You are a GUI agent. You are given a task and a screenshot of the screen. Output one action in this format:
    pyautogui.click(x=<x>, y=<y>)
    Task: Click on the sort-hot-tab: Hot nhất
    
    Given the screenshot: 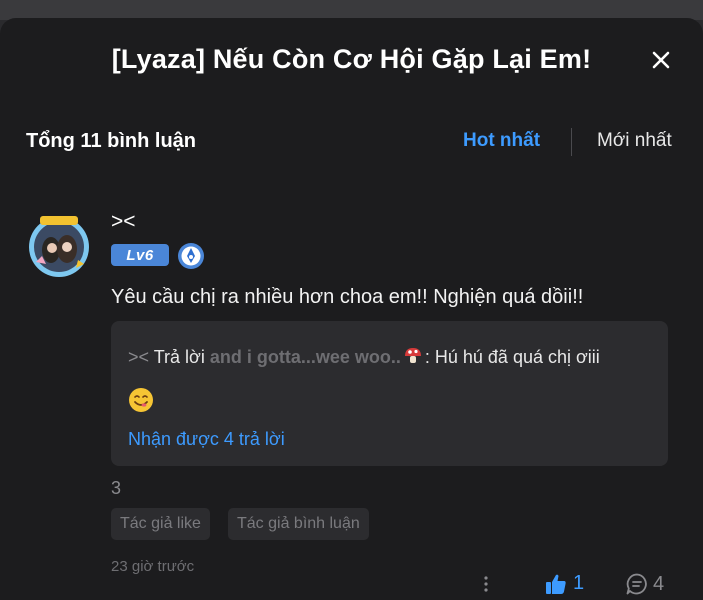 What is the action you would take?
    pyautogui.click(x=501, y=141)
    